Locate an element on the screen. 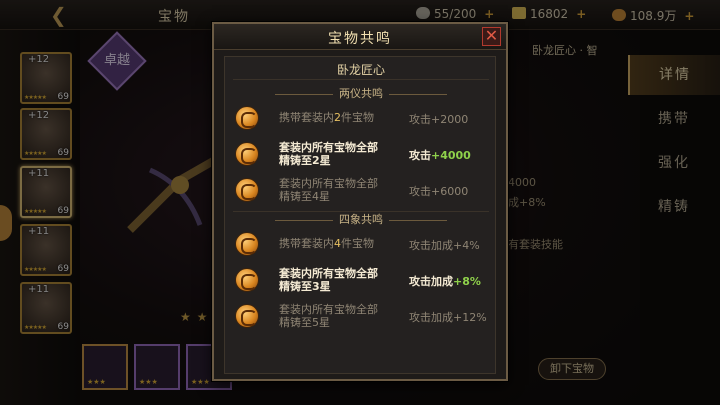  resonance-condition: 套装内所有宝物全部 精铸至2星 is located at coordinates (341, 154).